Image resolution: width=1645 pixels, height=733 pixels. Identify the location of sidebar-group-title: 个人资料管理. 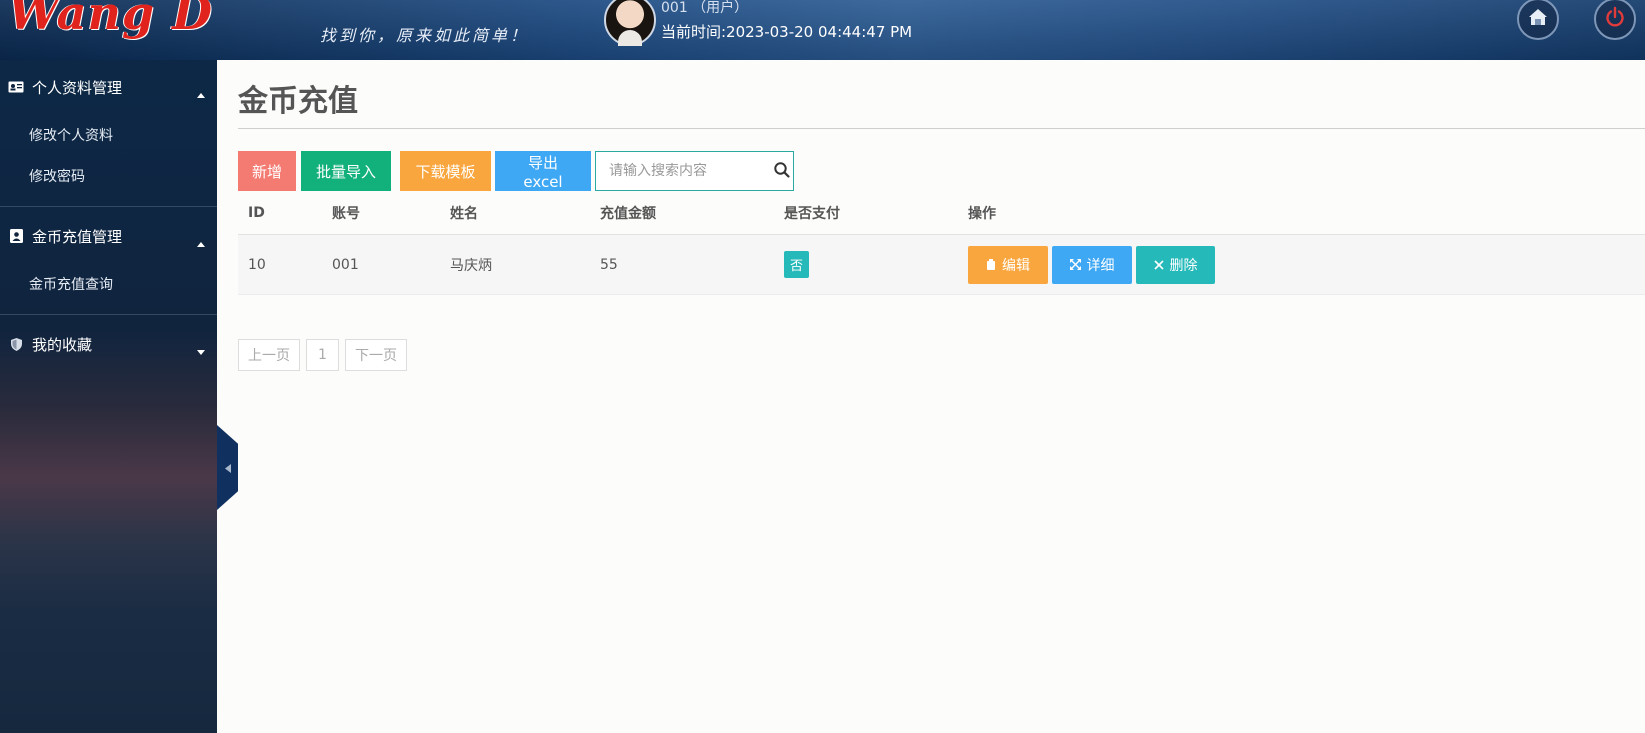
(77, 87).